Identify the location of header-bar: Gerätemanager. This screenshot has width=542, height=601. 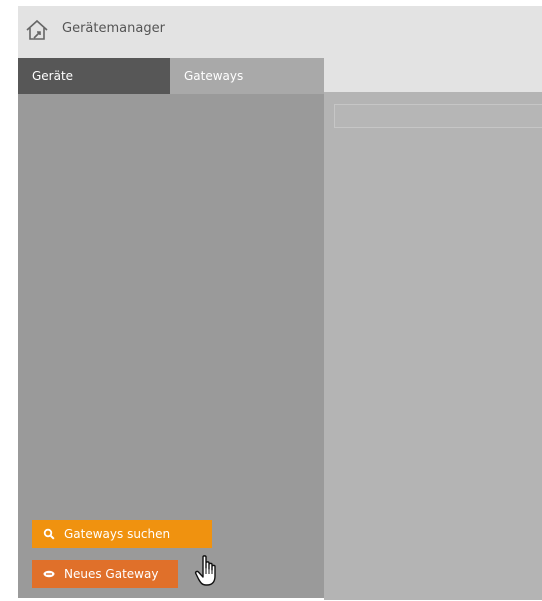
(280, 32).